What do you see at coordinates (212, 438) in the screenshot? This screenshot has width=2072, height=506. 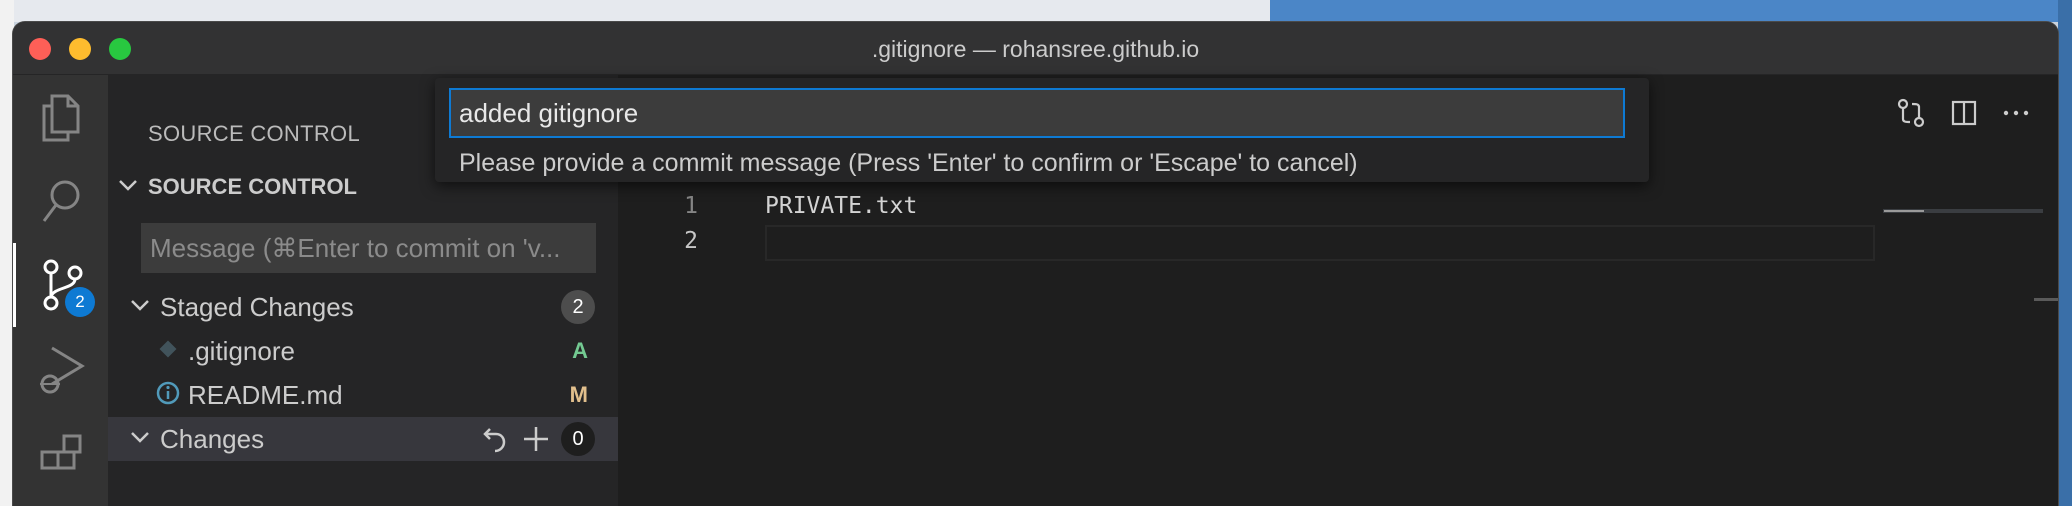 I see `changes-label: Changes` at bounding box center [212, 438].